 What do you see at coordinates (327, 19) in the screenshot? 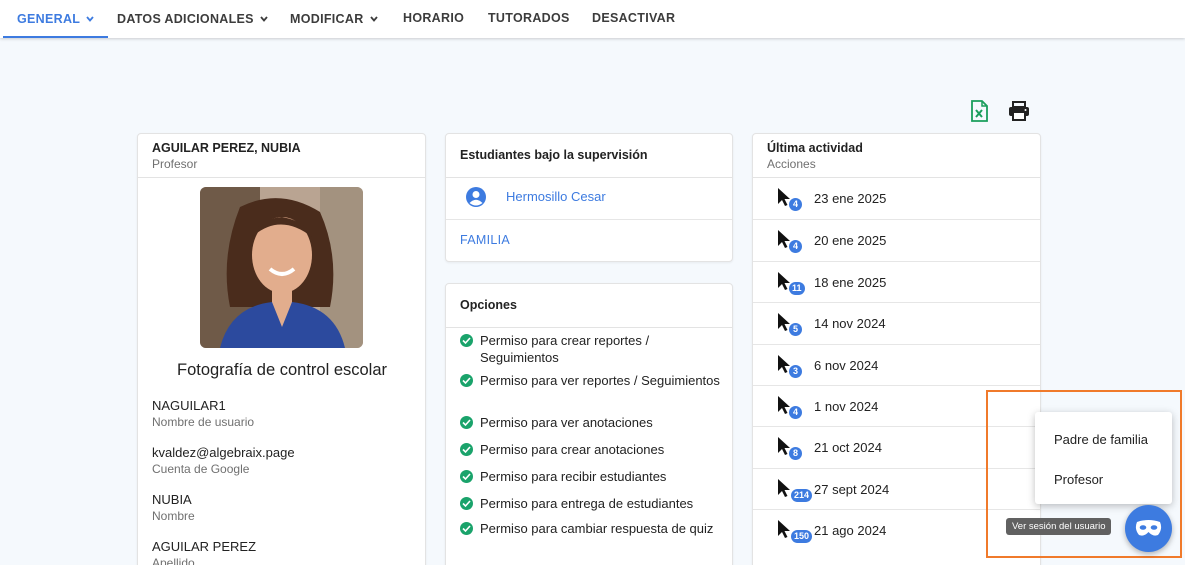
I see `tab-label: MODIFICAR` at bounding box center [327, 19].